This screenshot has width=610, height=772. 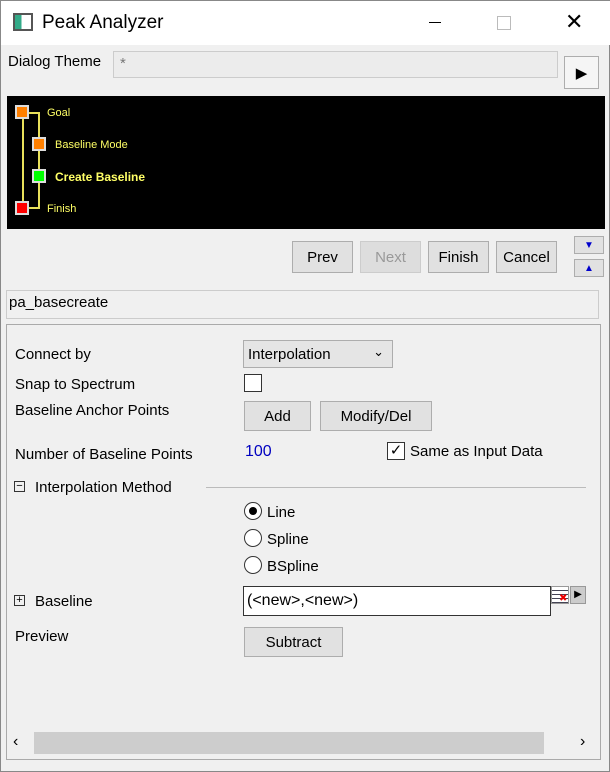 What do you see at coordinates (91, 145) in the screenshot?
I see `tree-baseline-mode: Baseline Mode` at bounding box center [91, 145].